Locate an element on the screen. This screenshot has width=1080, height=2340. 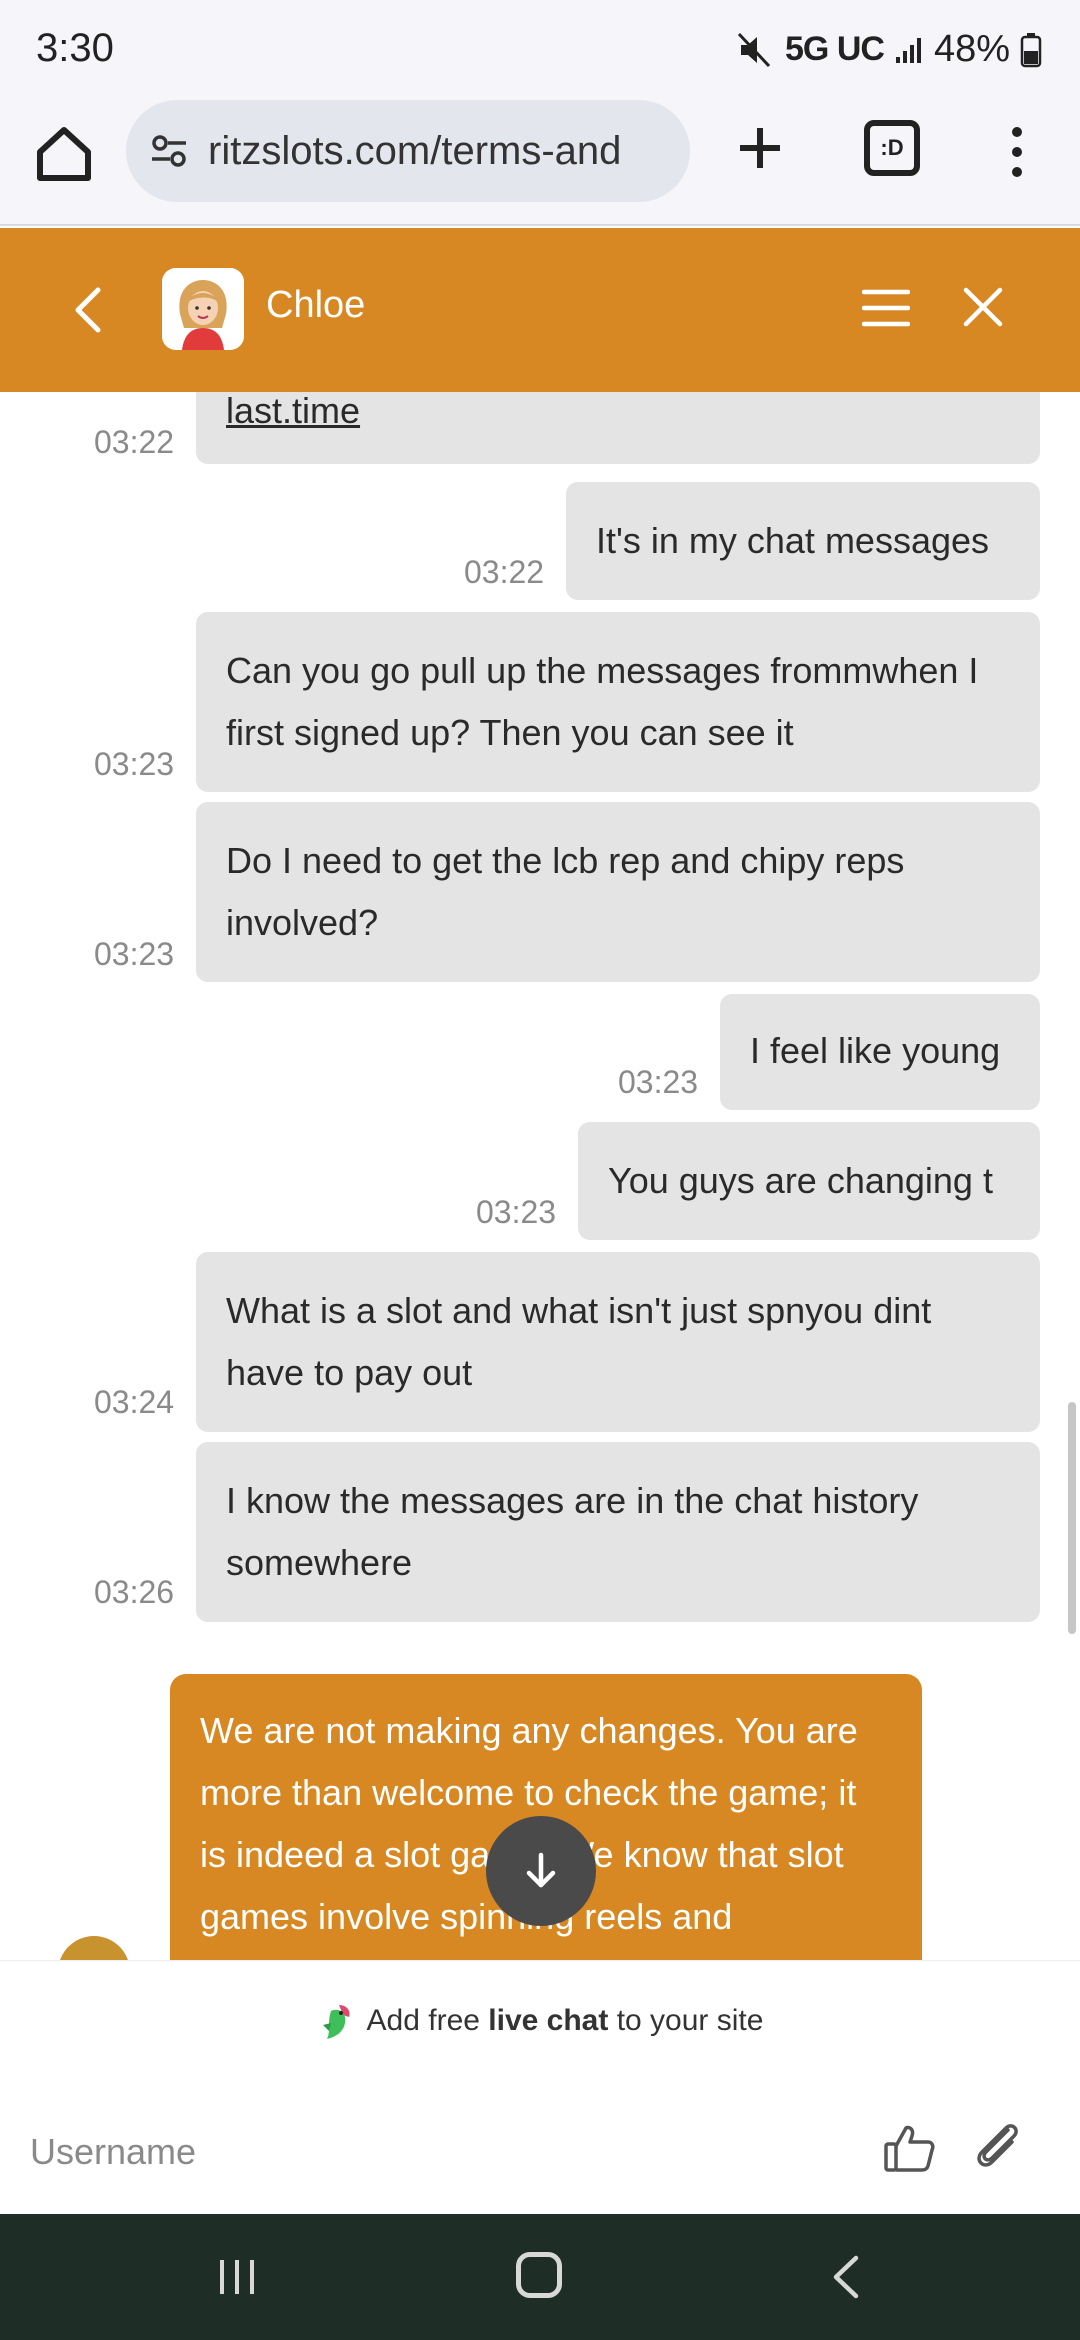
new-tab-button is located at coordinates (760, 148).